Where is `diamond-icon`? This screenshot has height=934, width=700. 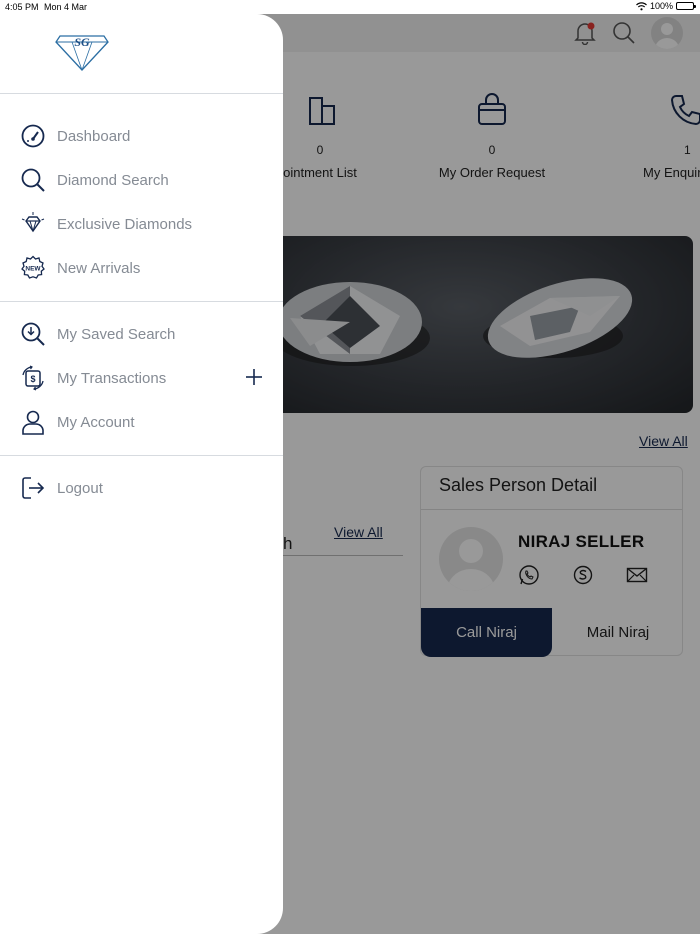 diamond-icon is located at coordinates (33, 224).